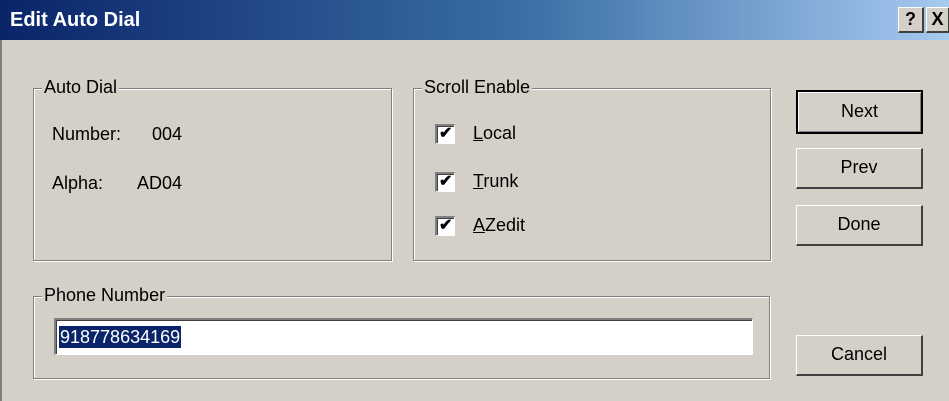  What do you see at coordinates (1, 220) in the screenshot?
I see `window-border` at bounding box center [1, 220].